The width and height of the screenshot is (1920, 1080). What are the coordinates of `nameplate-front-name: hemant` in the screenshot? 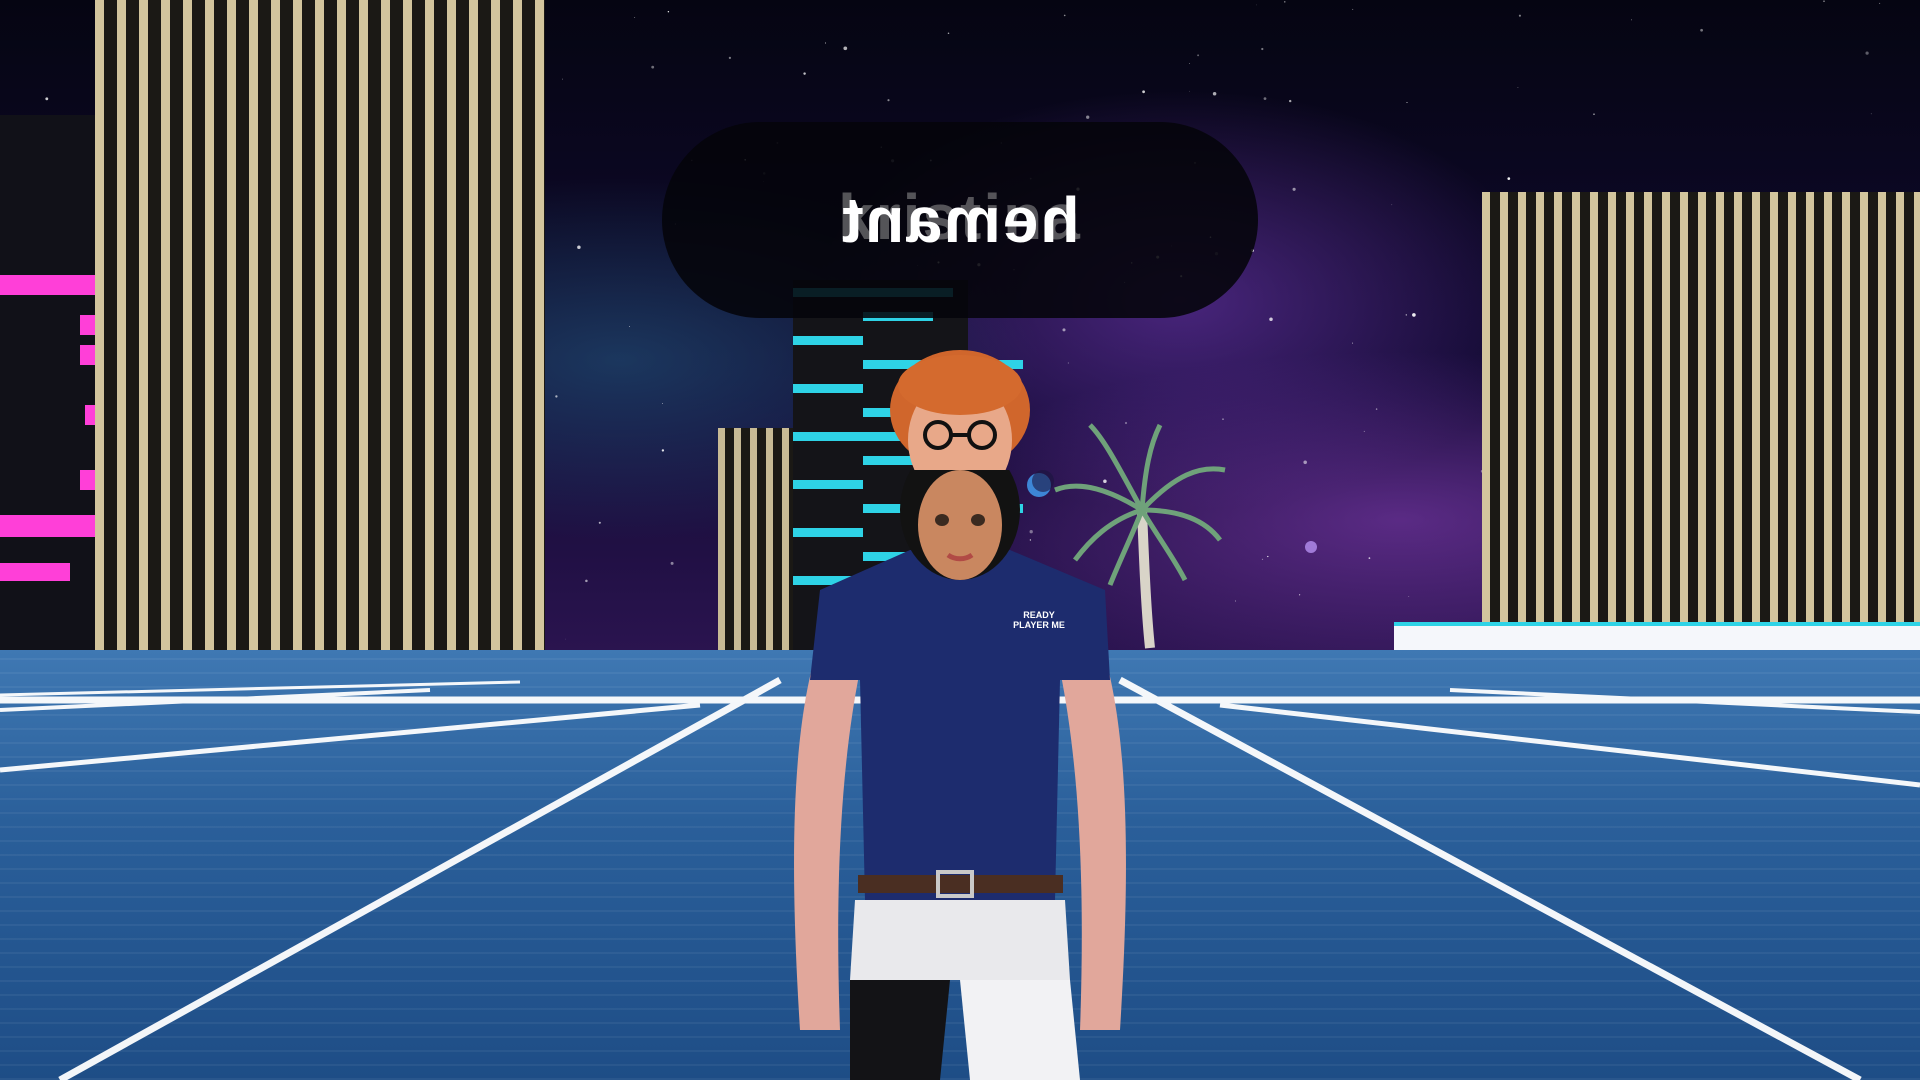 It's located at (960, 220).